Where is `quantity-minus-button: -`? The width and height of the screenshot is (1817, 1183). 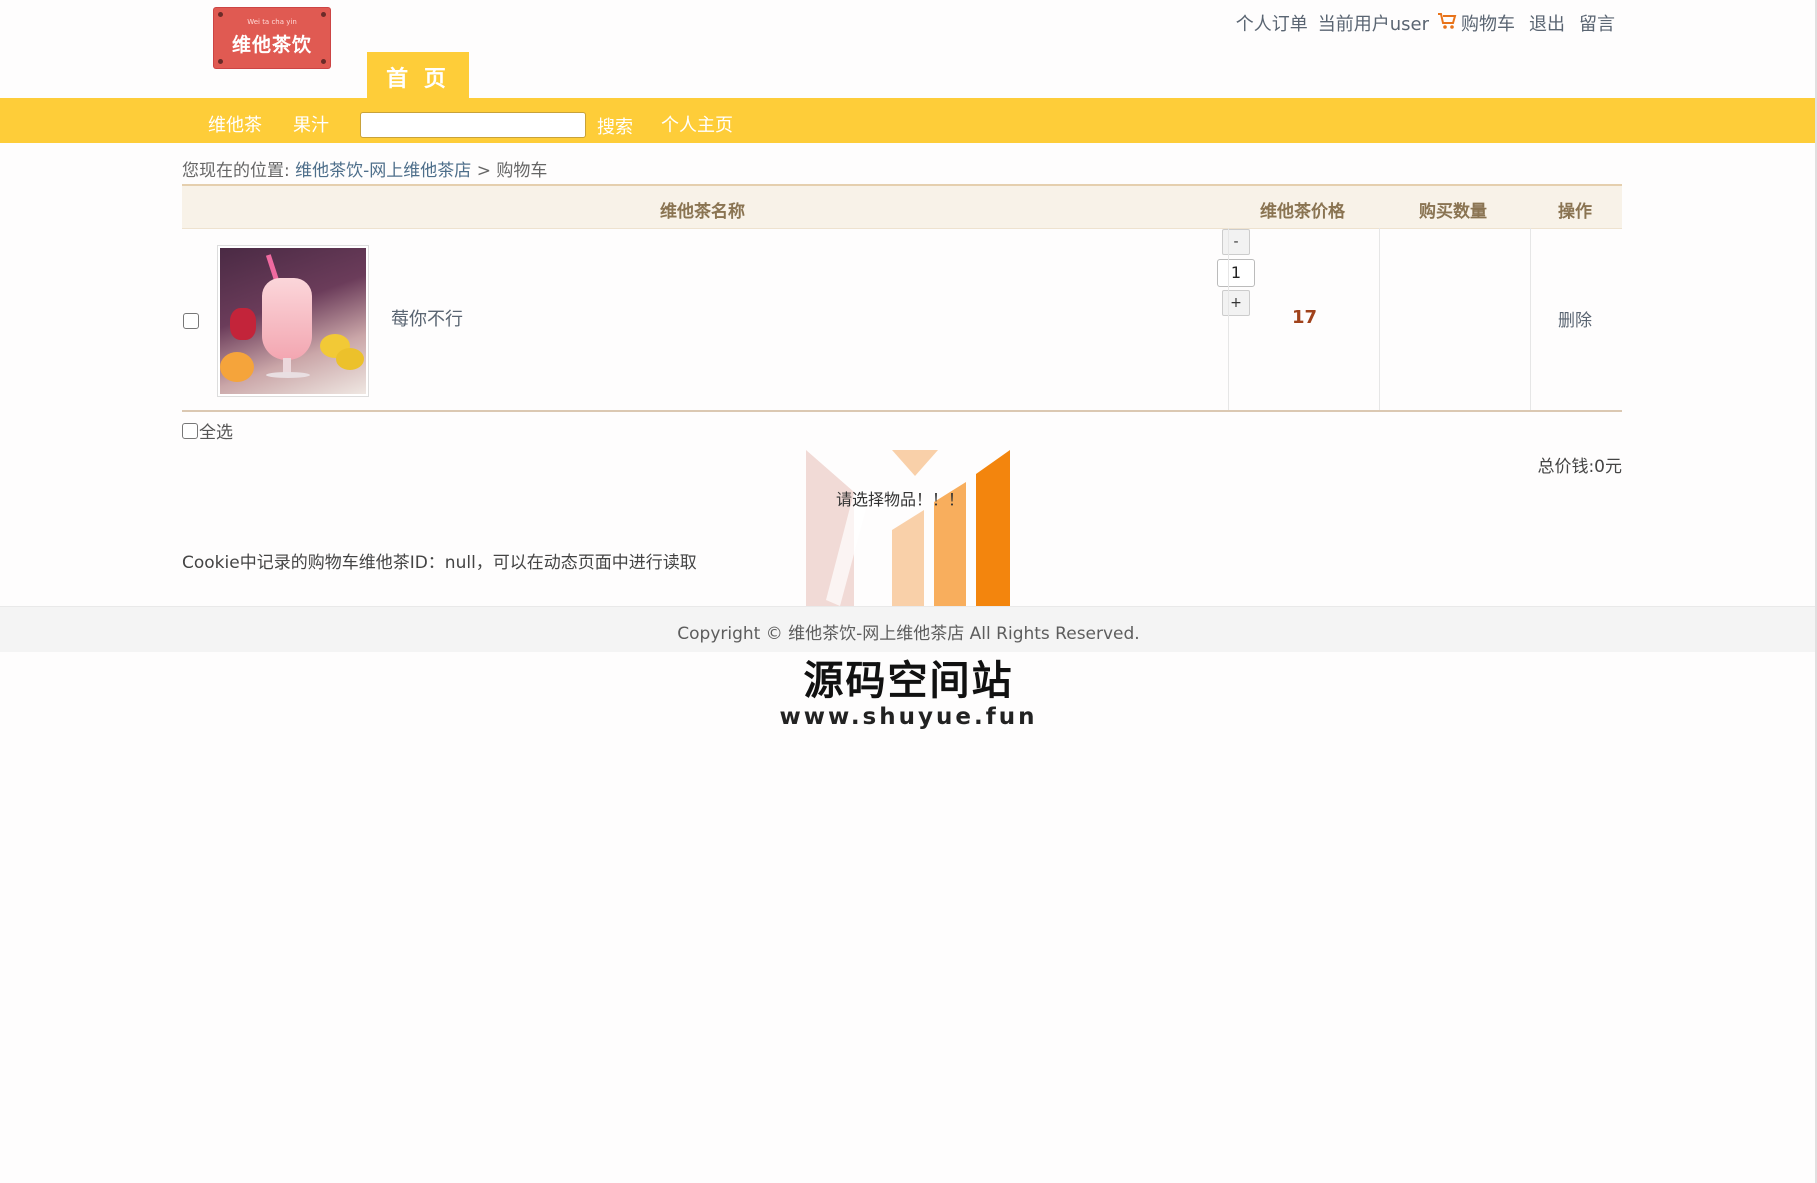
quantity-minus-button: - is located at coordinates (1236, 242).